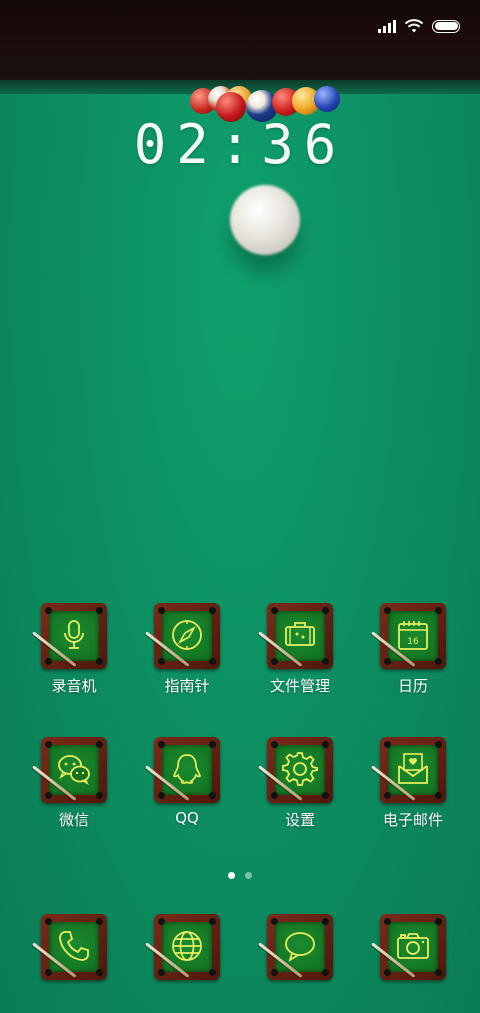 This screenshot has height=1013, width=480. I want to click on dock-phone, so click(74, 947).